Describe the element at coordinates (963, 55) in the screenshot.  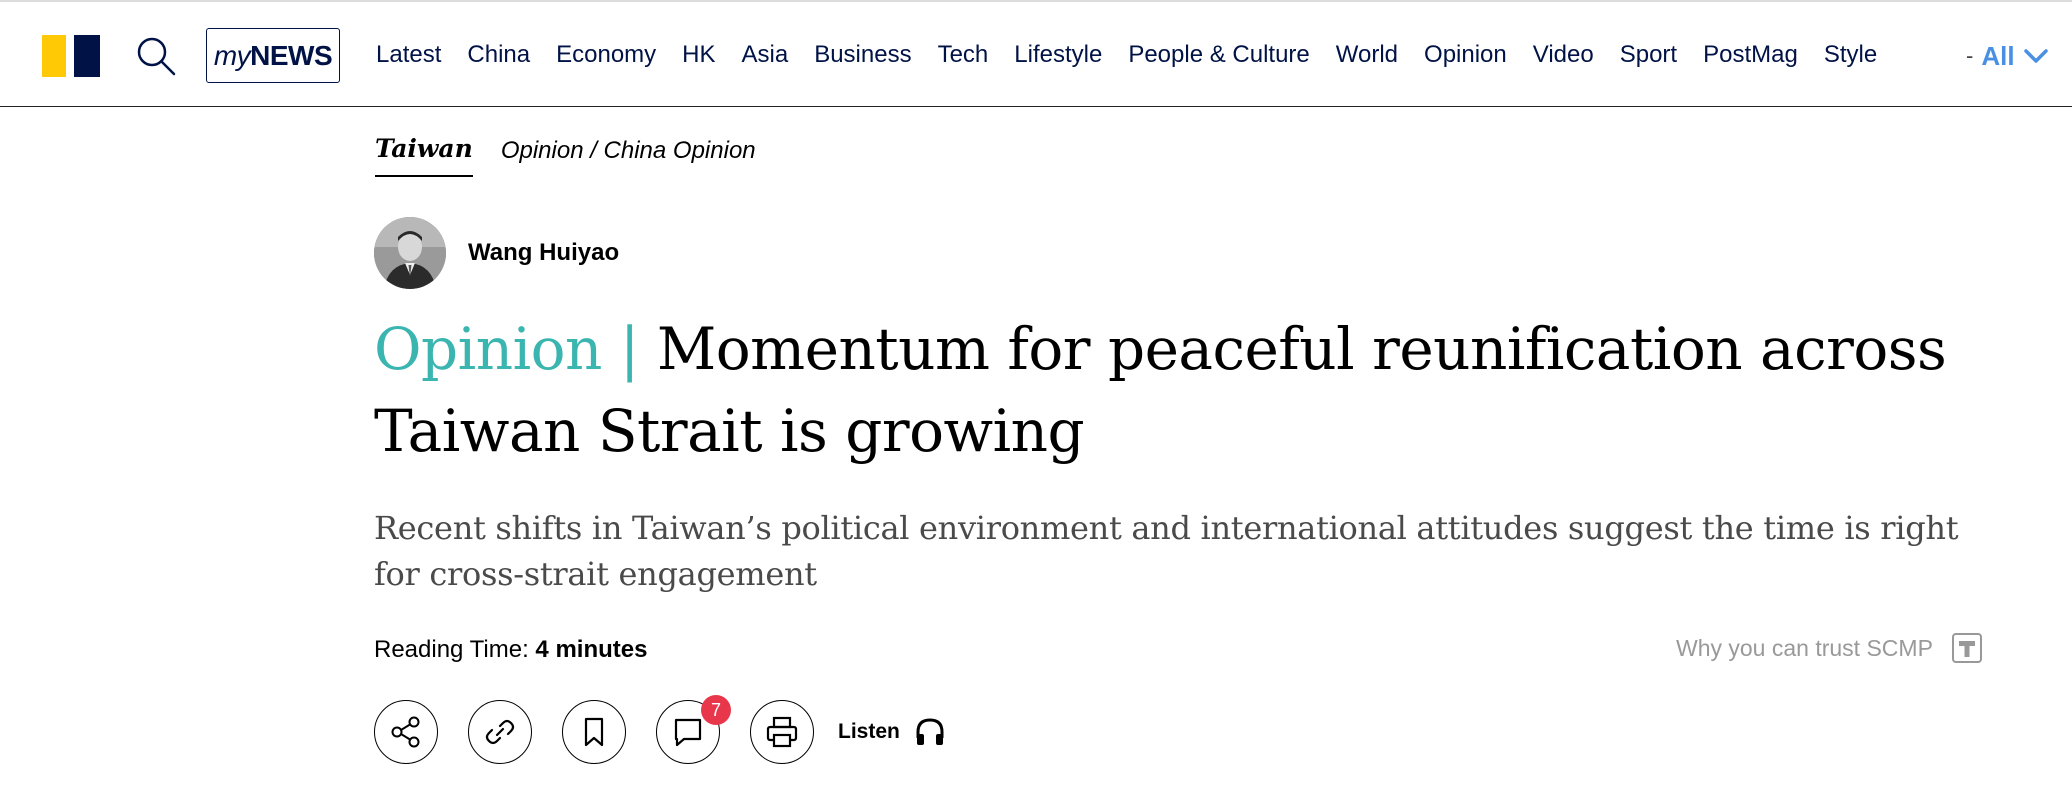
I see `nav-item-tech: Tech` at that location.